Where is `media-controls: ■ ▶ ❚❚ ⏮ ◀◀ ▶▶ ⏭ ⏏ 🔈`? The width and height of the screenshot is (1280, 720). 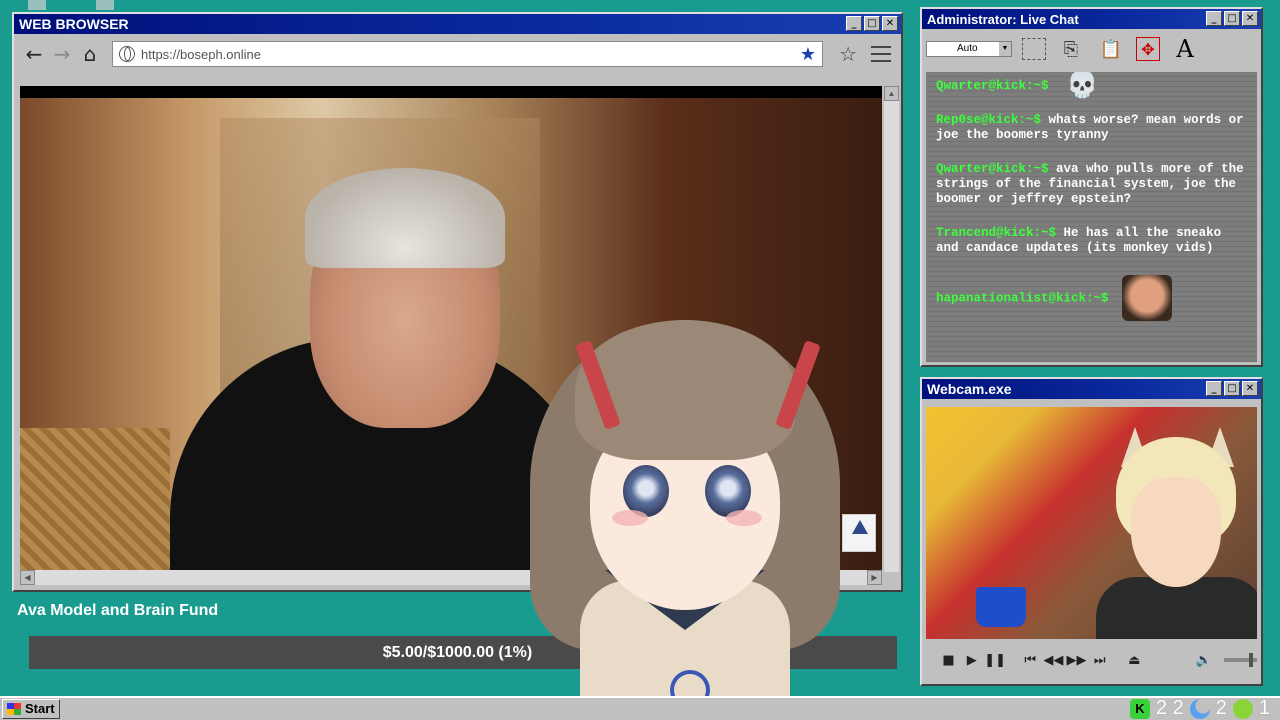
media-controls: ■ ▶ ❚❚ ⏮ ◀◀ ▶▶ ⏭ ⏏ 🔈 is located at coordinates (1092, 660).